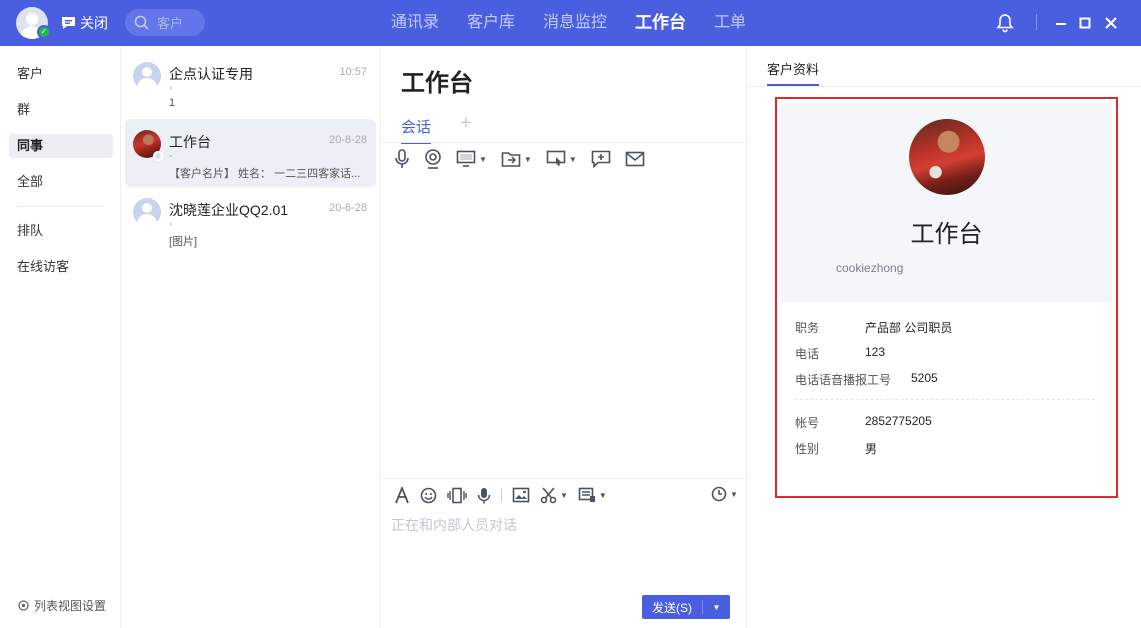  I want to click on field-value: 123, so click(875, 352).